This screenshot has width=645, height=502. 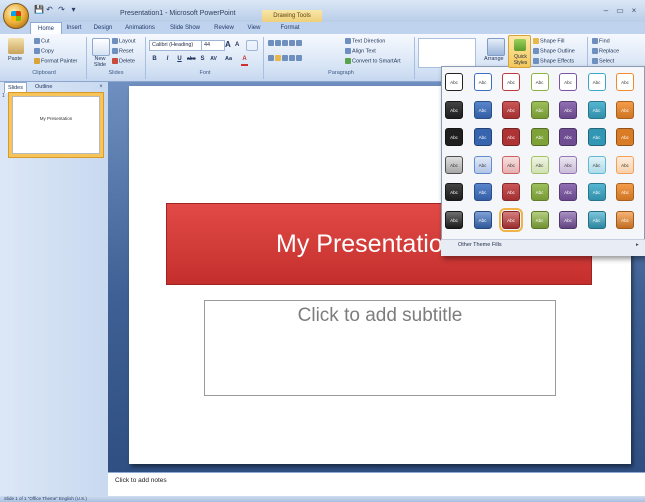 I want to click on tab-view: View, so click(x=254, y=28).